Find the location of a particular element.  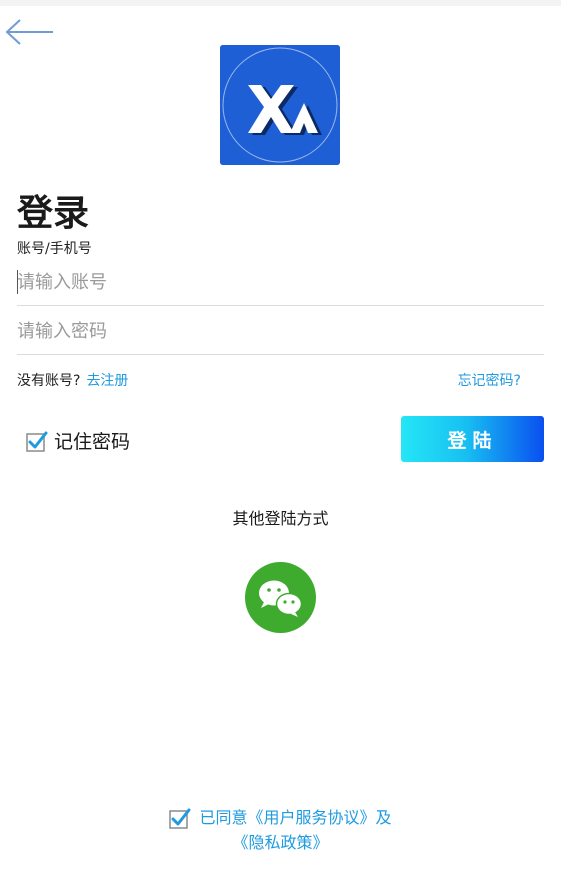

password-underline is located at coordinates (280, 354).